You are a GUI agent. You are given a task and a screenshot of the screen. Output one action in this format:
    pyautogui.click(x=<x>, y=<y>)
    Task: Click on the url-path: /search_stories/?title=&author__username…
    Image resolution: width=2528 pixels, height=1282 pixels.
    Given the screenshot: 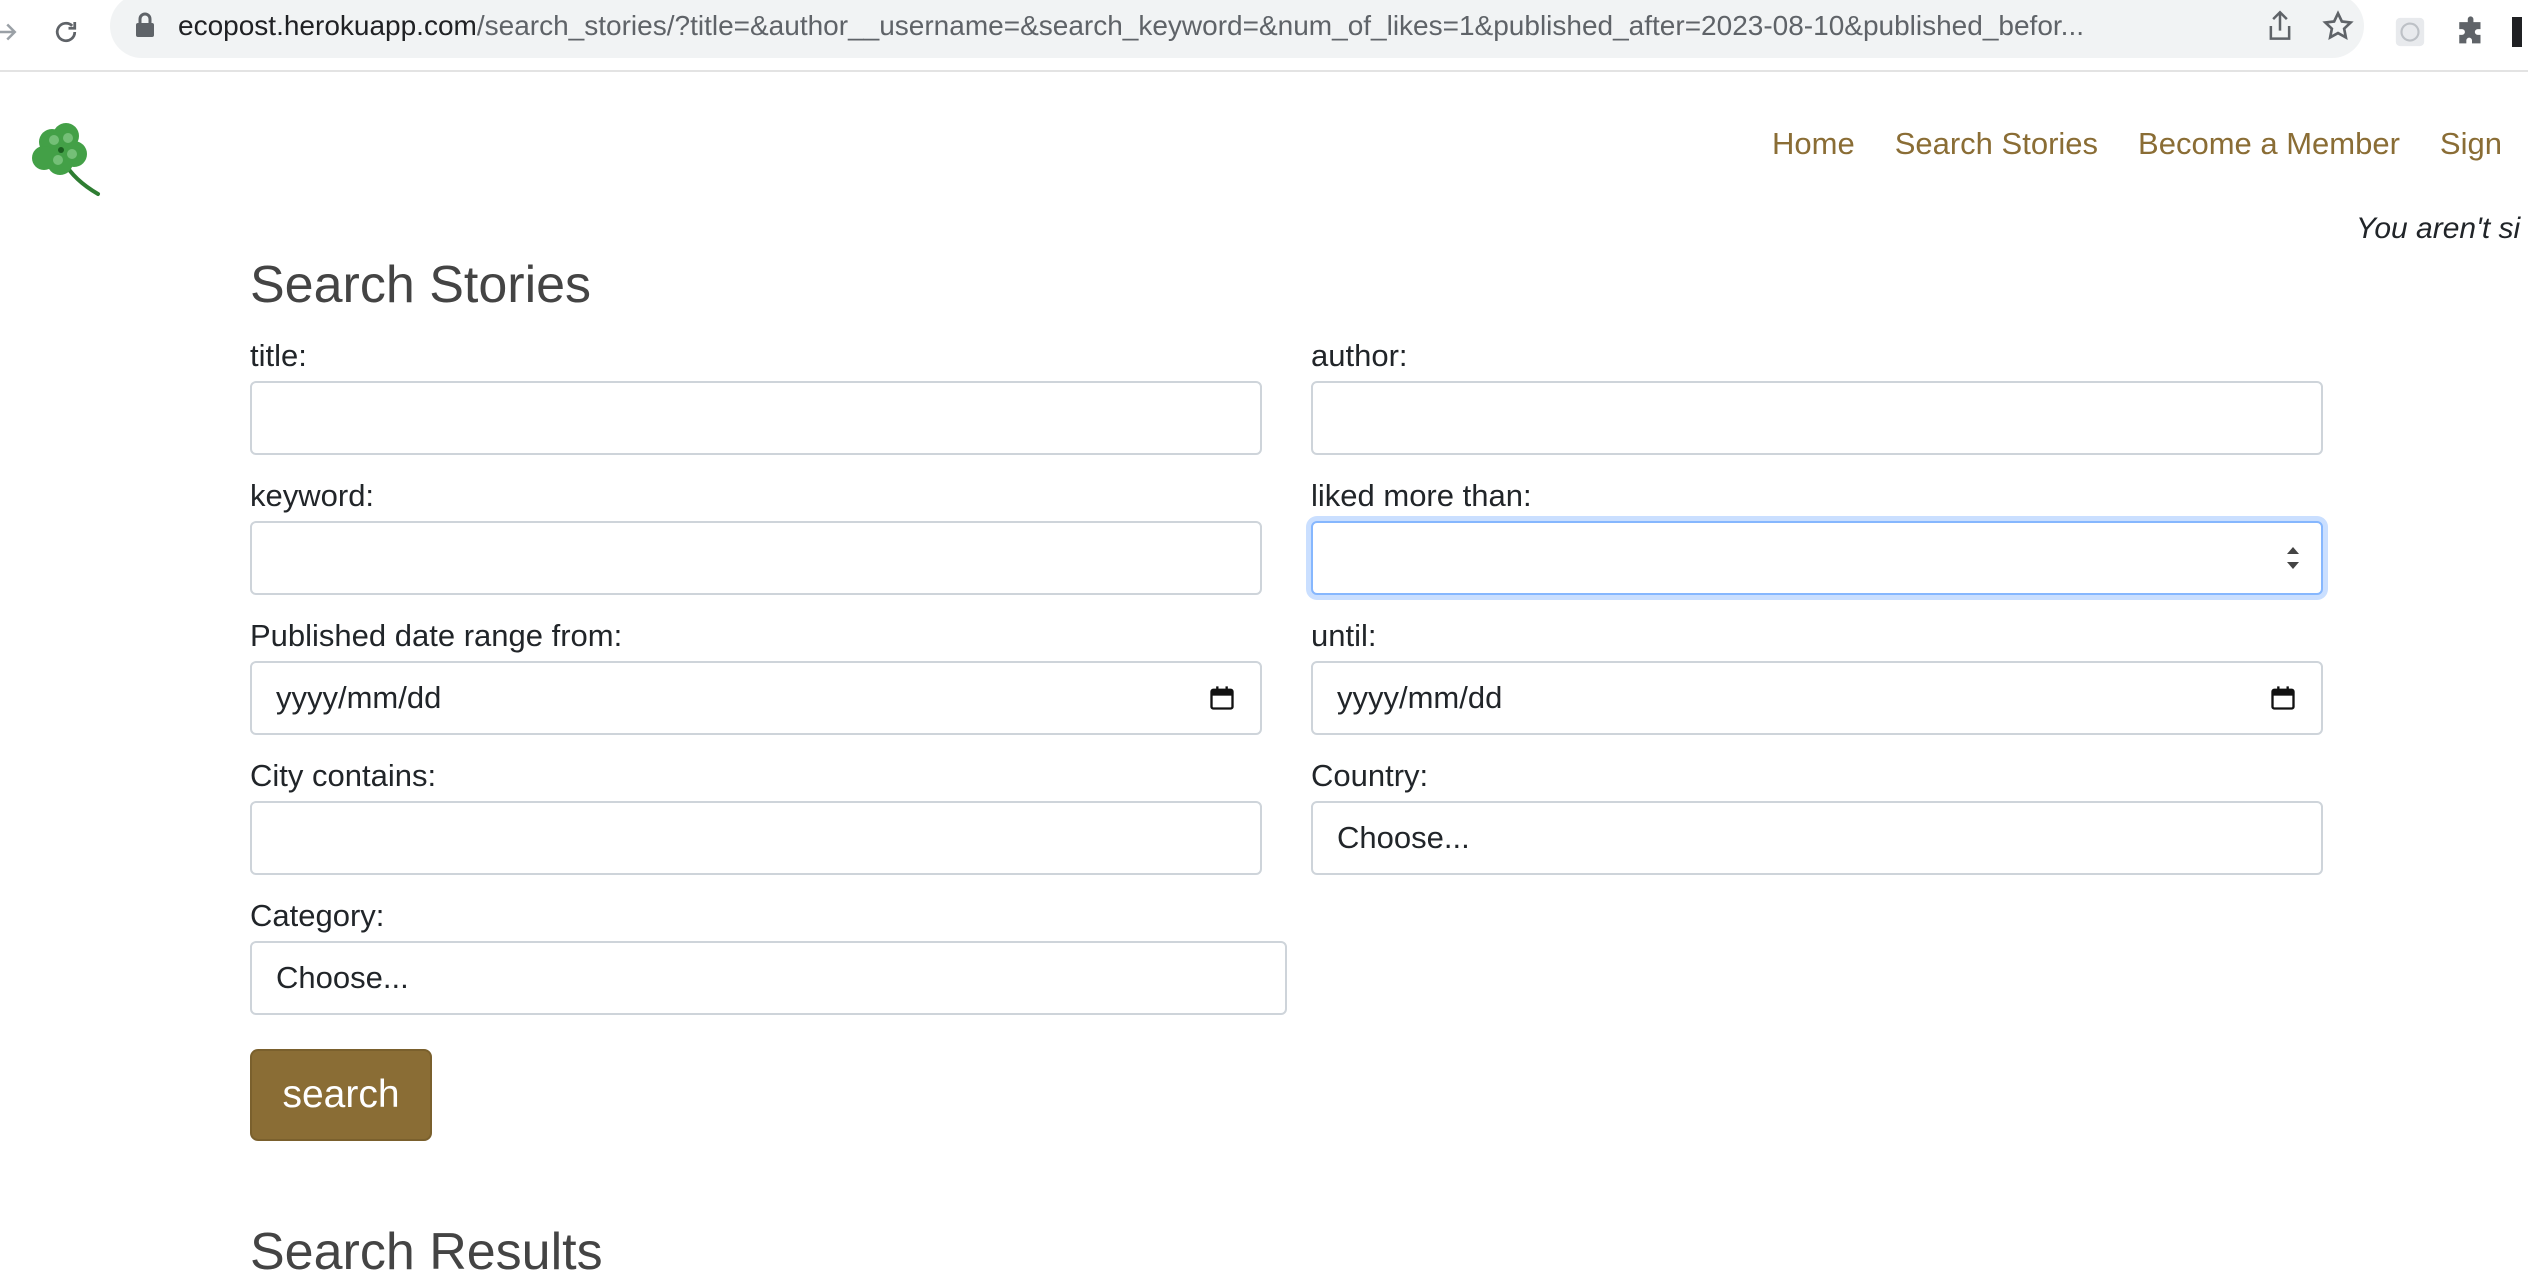 What is the action you would take?
    pyautogui.click(x=1280, y=25)
    